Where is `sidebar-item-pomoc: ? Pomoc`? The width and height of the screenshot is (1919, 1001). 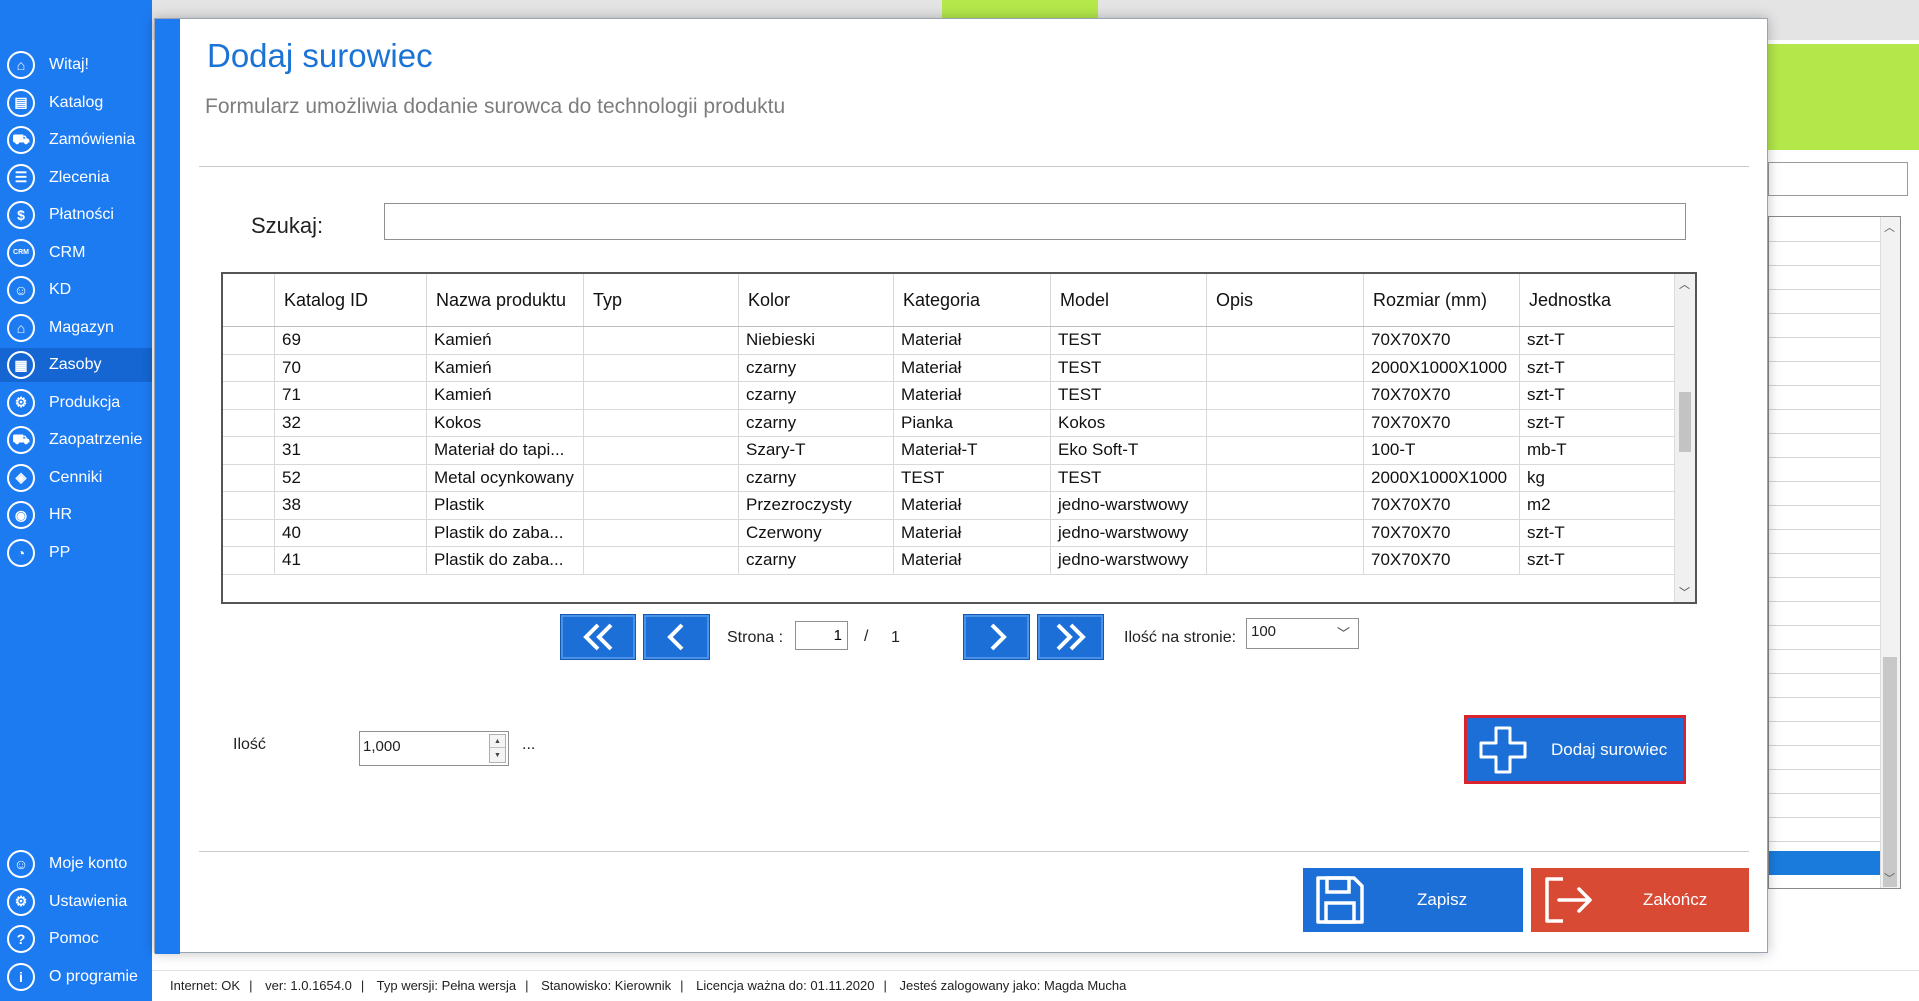 sidebar-item-pomoc: ? Pomoc is located at coordinates (76, 939).